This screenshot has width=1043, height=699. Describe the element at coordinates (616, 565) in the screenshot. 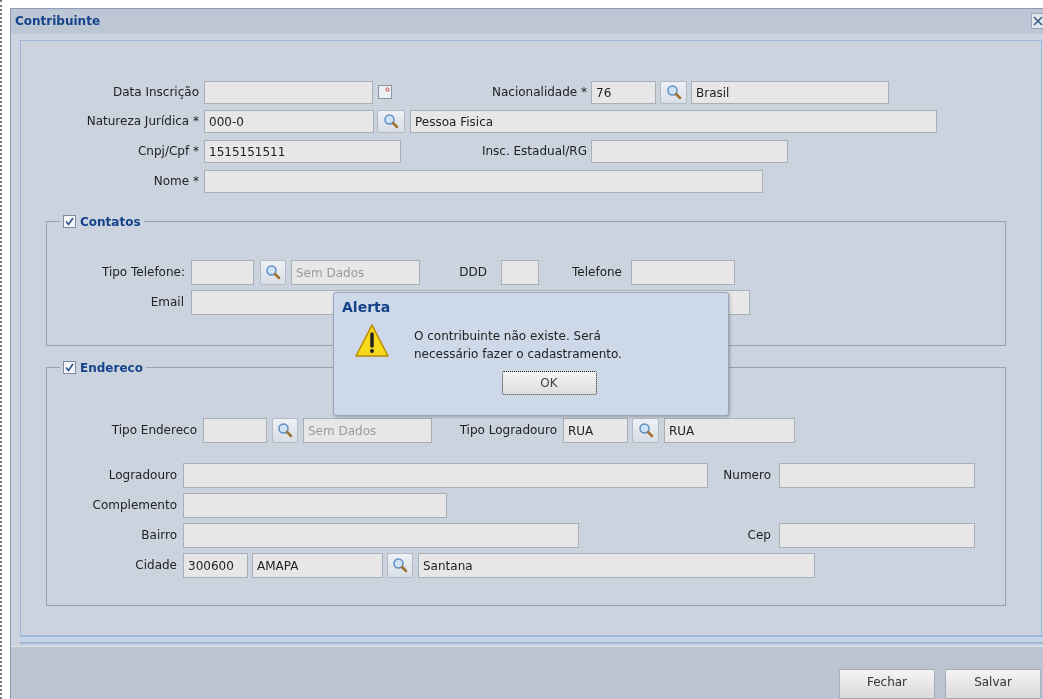

I see `input-field: Santana` at that location.